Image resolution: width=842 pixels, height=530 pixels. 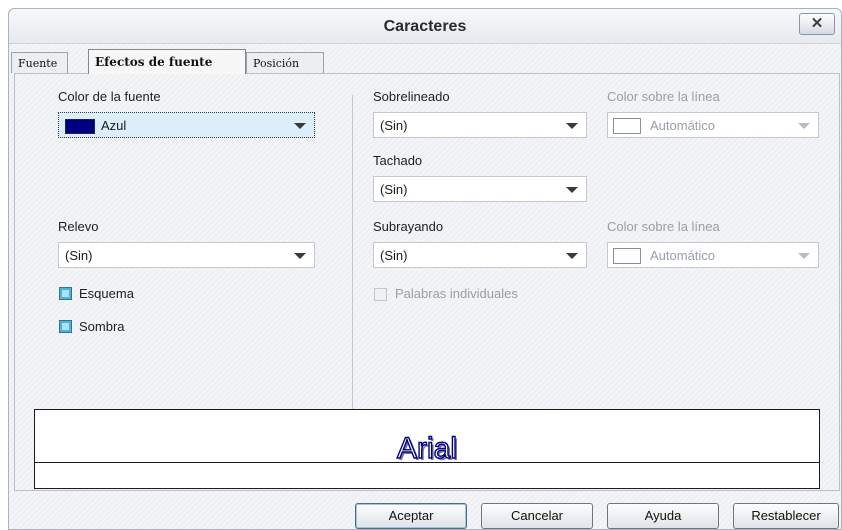 I want to click on close-icon: ✕, so click(x=817, y=23).